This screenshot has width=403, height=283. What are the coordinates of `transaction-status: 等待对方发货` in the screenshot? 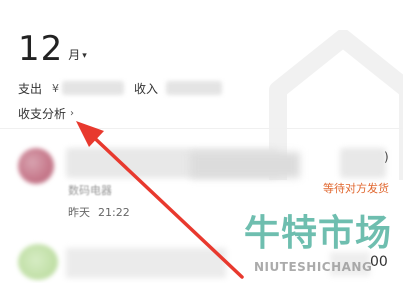 It's located at (356, 188).